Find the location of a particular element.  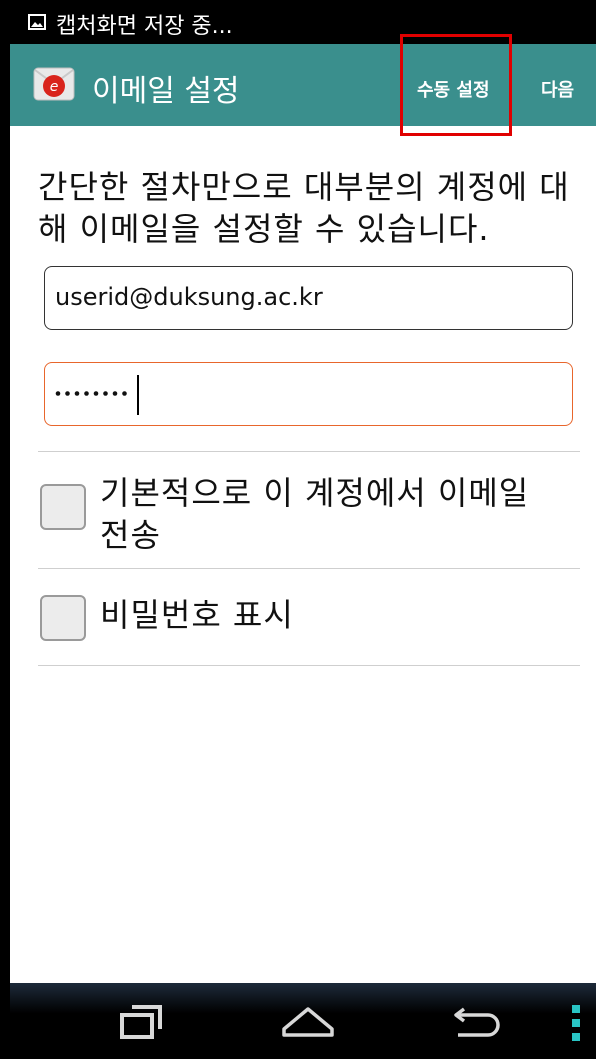

email-field: userid@duksung.ac.kr is located at coordinates (308, 298).